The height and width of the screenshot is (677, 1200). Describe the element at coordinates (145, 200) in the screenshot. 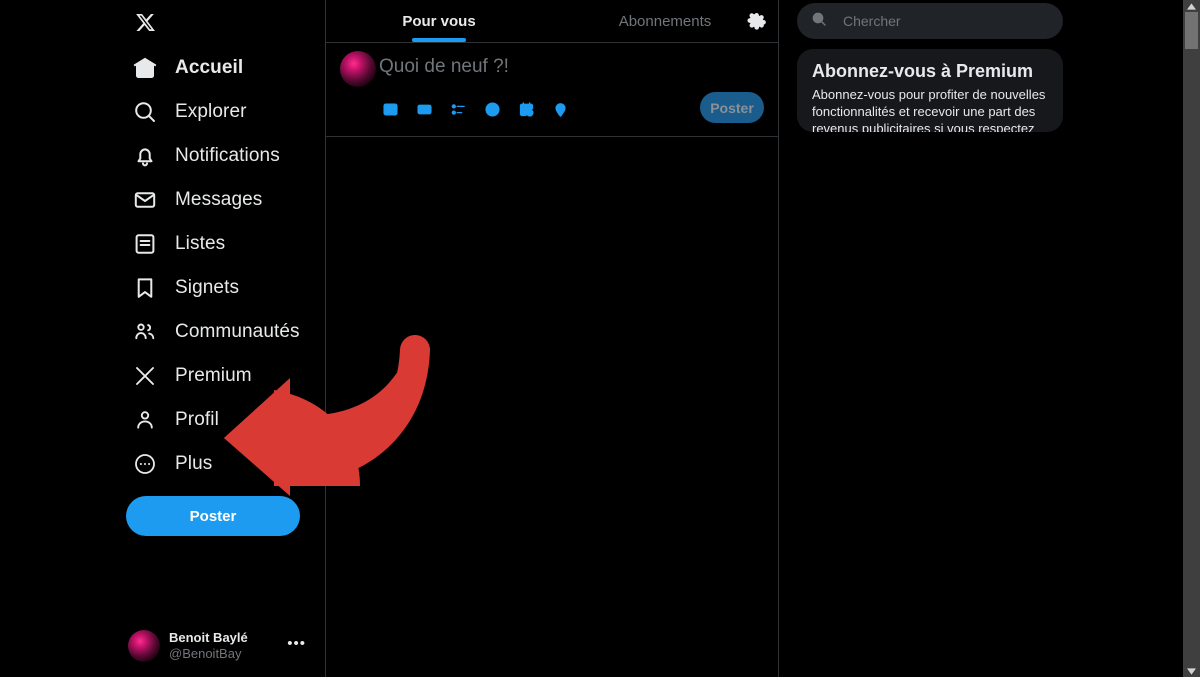

I see `envelope-icon` at that location.